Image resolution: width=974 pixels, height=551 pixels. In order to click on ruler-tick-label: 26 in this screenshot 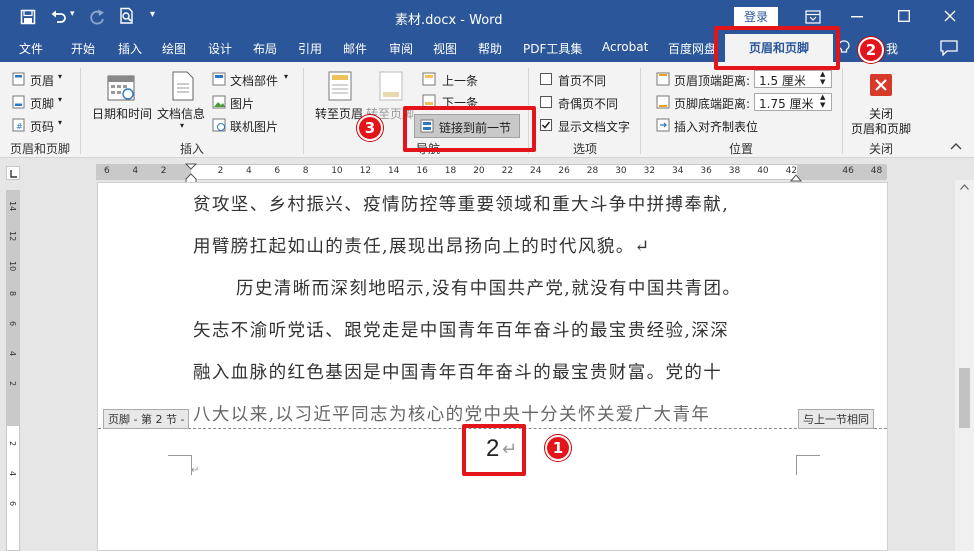, I will do `click(564, 171)`.